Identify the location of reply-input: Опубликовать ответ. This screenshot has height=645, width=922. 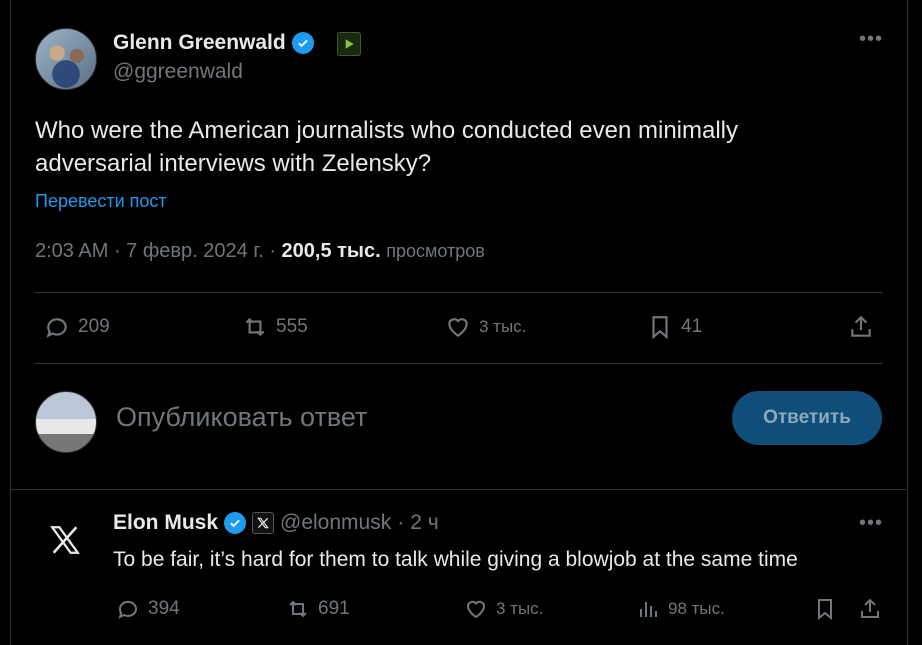
(241, 417).